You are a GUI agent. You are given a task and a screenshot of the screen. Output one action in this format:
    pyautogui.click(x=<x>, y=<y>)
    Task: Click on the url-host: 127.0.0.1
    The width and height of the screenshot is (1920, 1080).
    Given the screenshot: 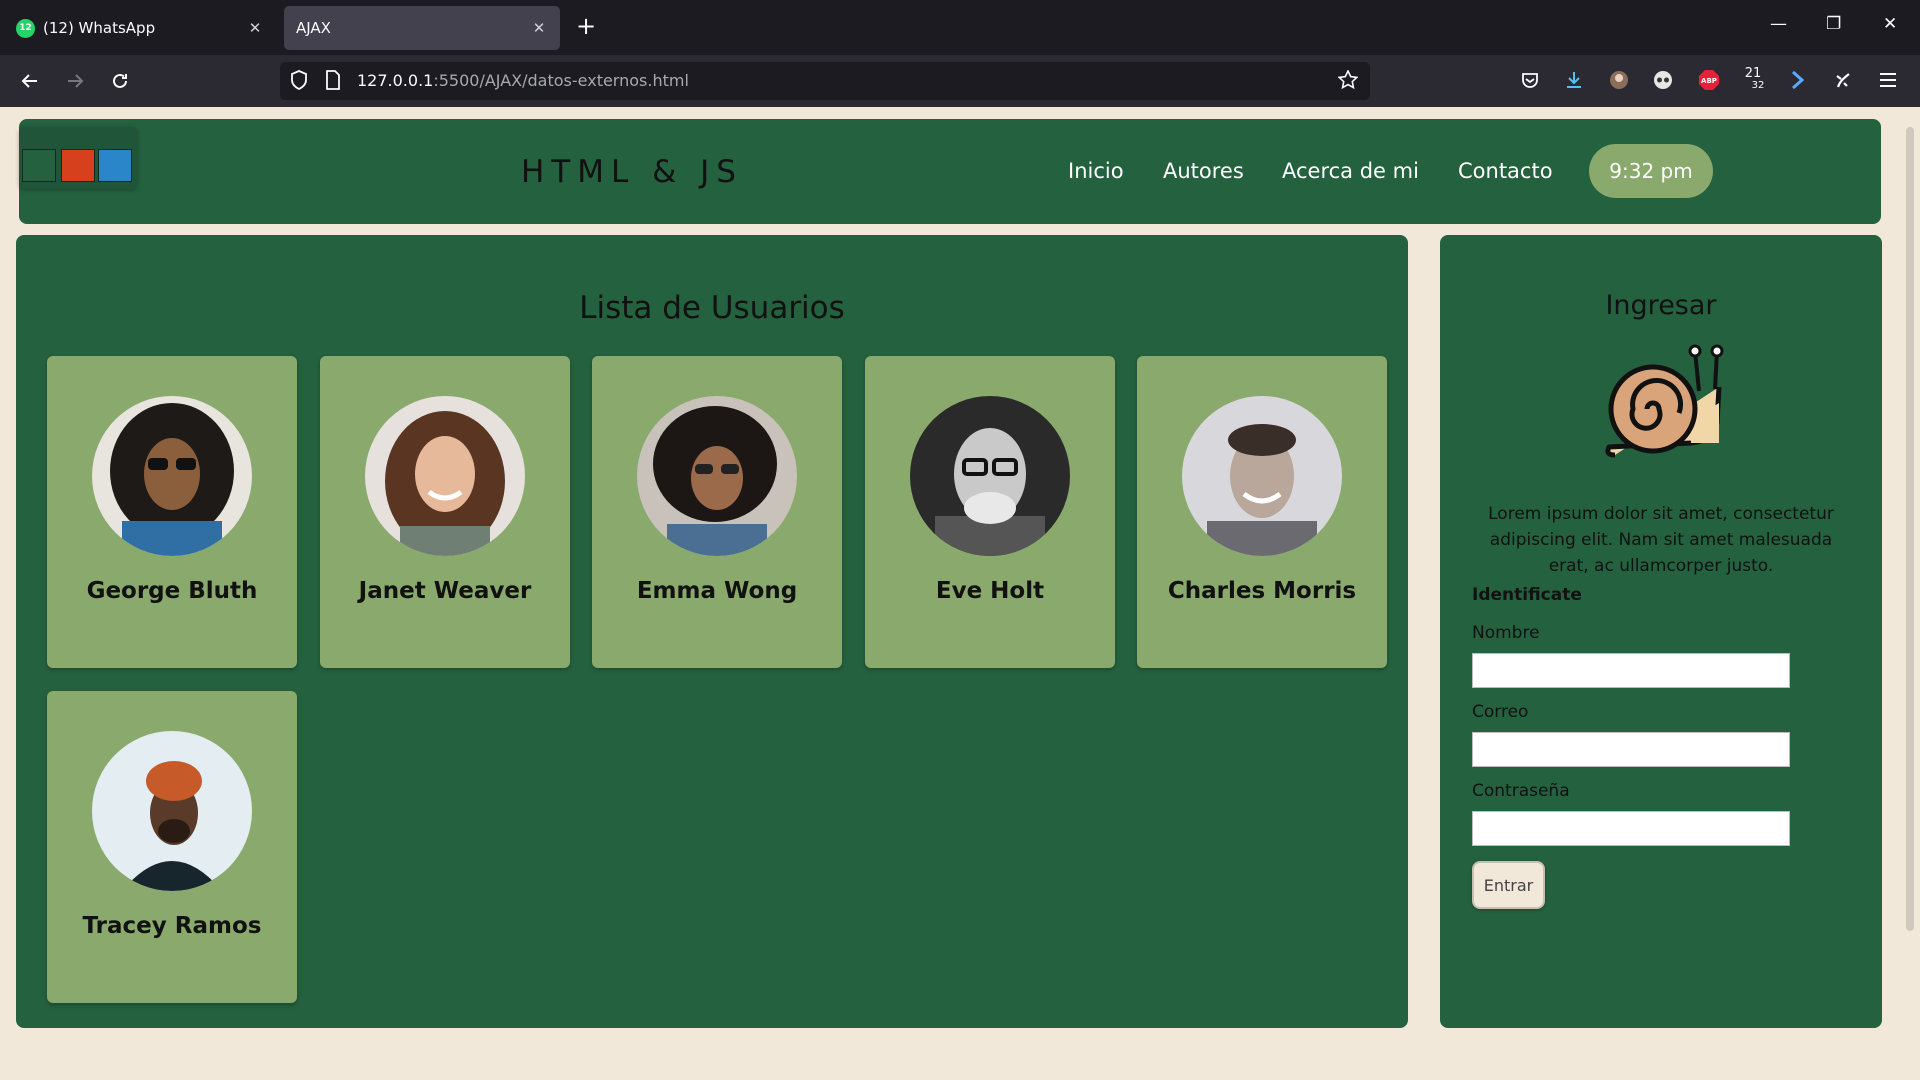 What is the action you would take?
    pyautogui.click(x=395, y=80)
    